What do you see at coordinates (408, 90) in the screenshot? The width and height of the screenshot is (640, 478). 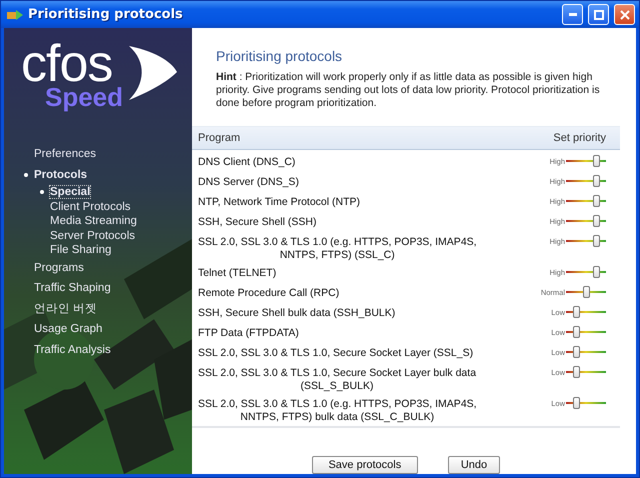 I see `hint-text: Hint : Prioritization will work properly only if as little data as possible is given high priority. Give programs sending out lots of data low priority. Protocol prioritization is done before program prioritization.` at bounding box center [408, 90].